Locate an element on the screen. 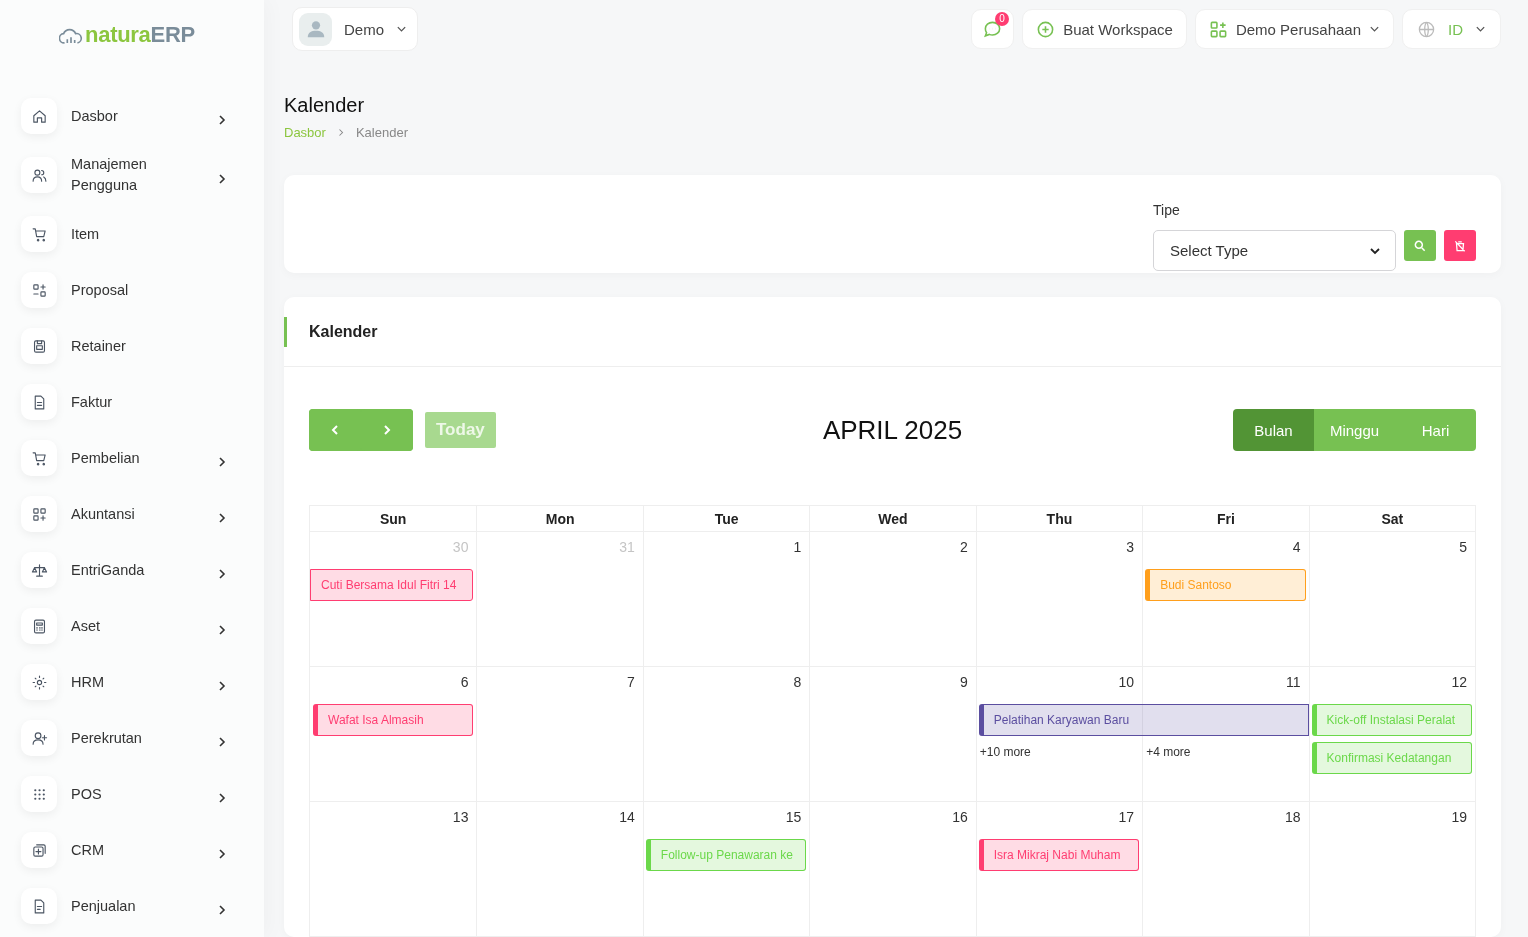 The height and width of the screenshot is (937, 1528). date-number: 9 is located at coordinates (964, 682).